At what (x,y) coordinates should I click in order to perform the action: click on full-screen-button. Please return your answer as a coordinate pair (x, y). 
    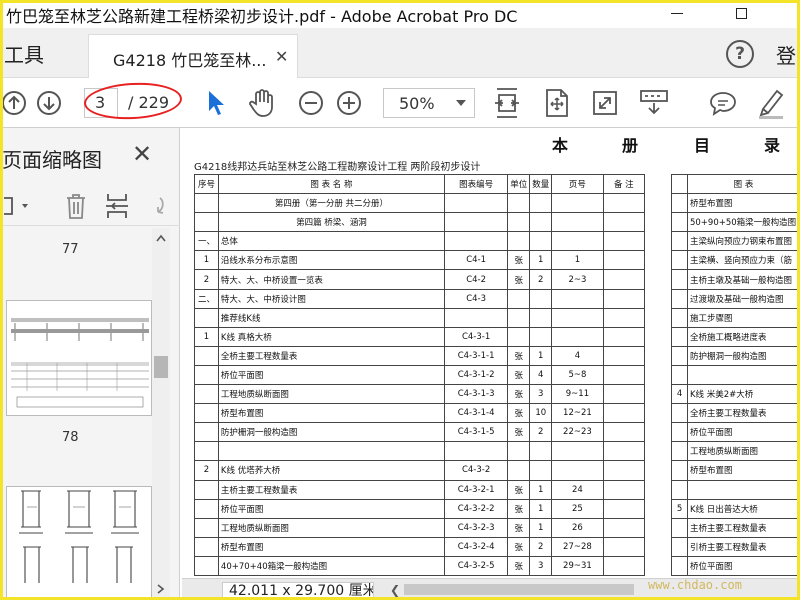
    Looking at the image, I should click on (605, 103).